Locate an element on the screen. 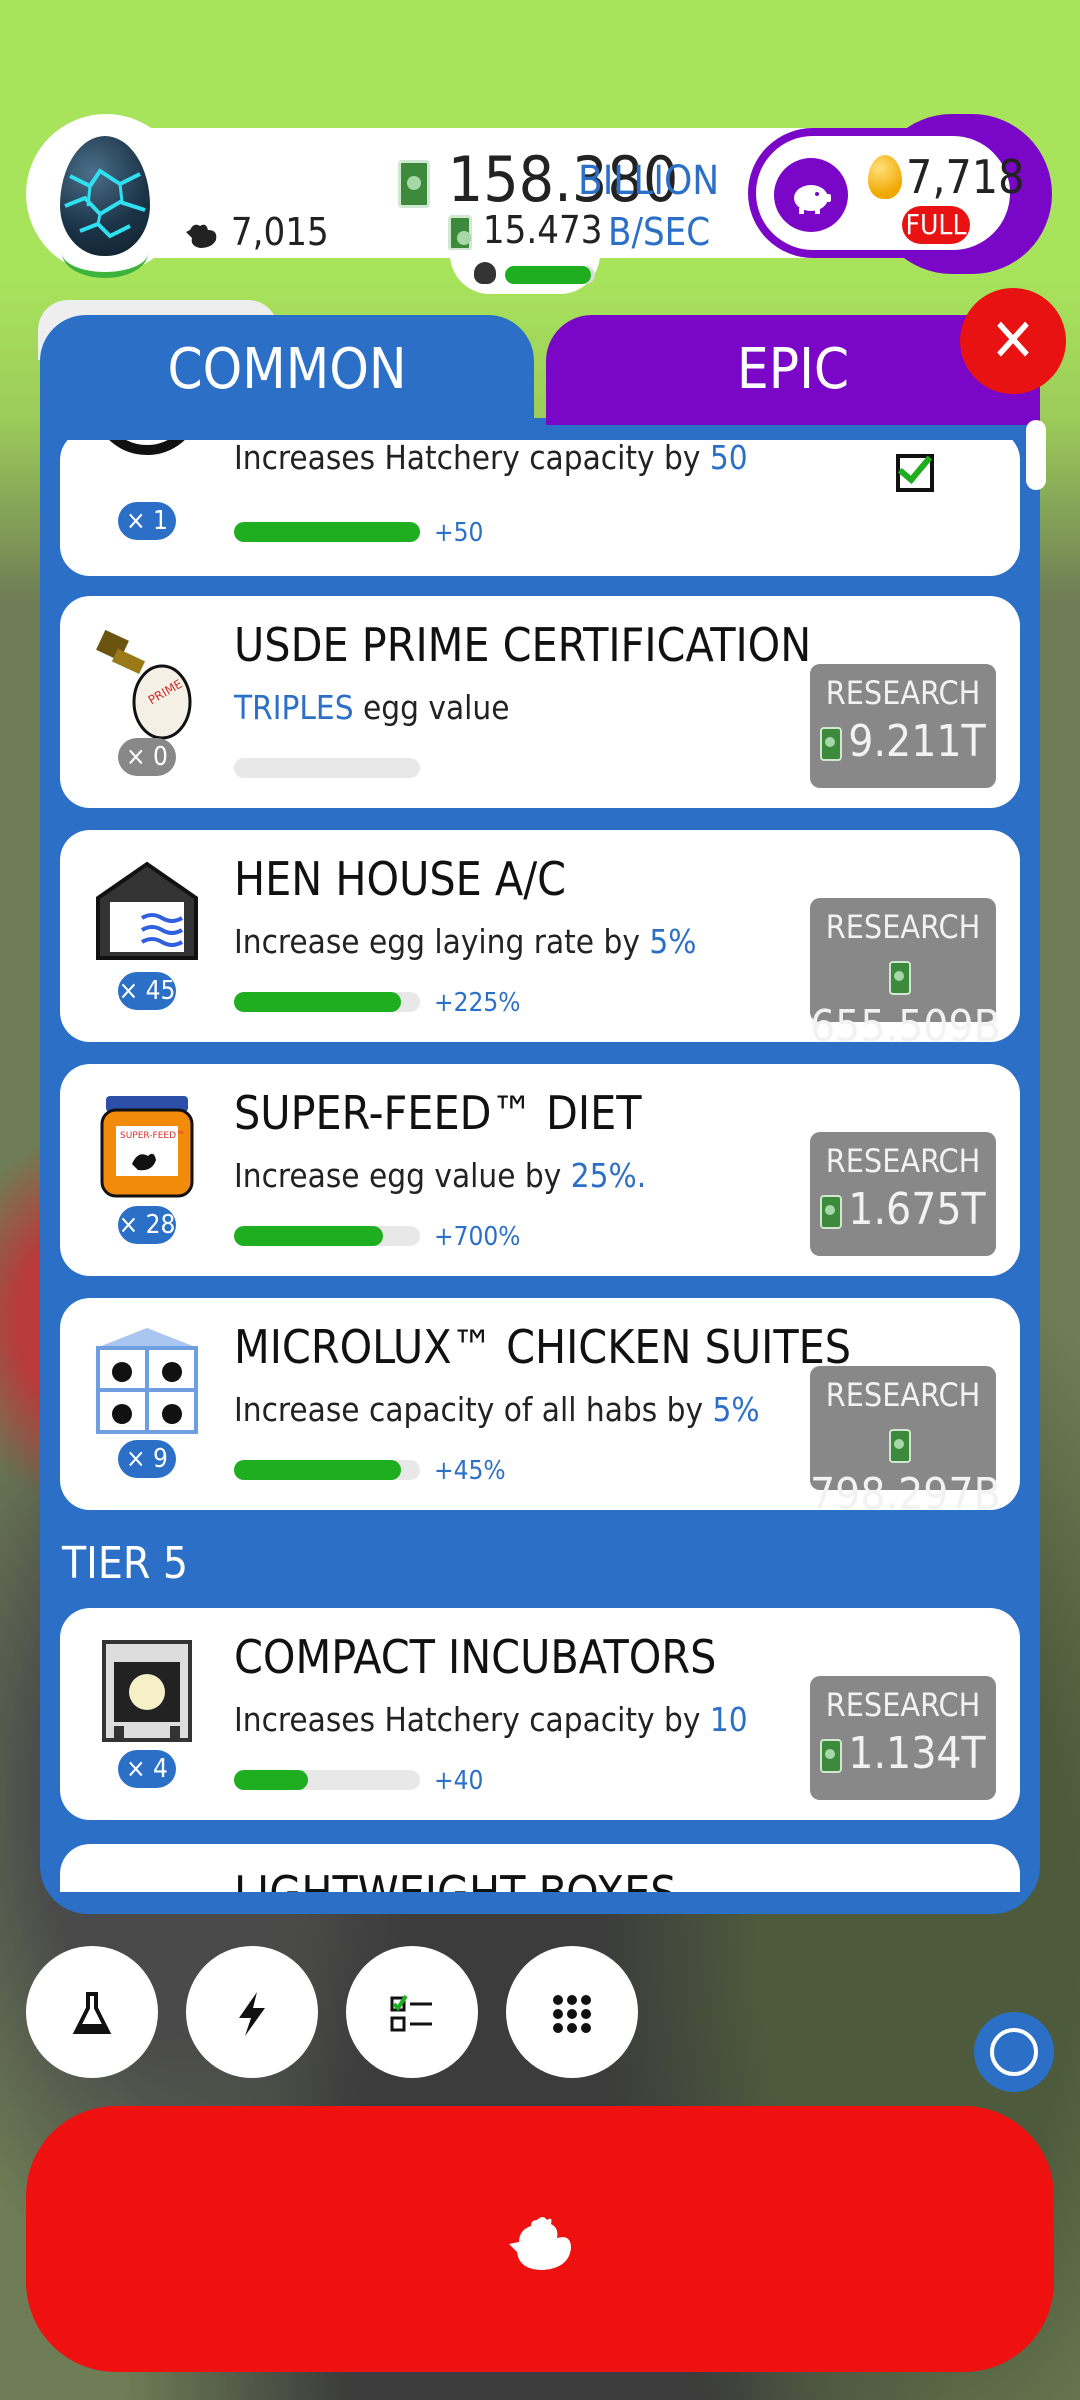 The image size is (1080, 2400). research-button: RESEARCH 1.134T is located at coordinates (903, 1738).